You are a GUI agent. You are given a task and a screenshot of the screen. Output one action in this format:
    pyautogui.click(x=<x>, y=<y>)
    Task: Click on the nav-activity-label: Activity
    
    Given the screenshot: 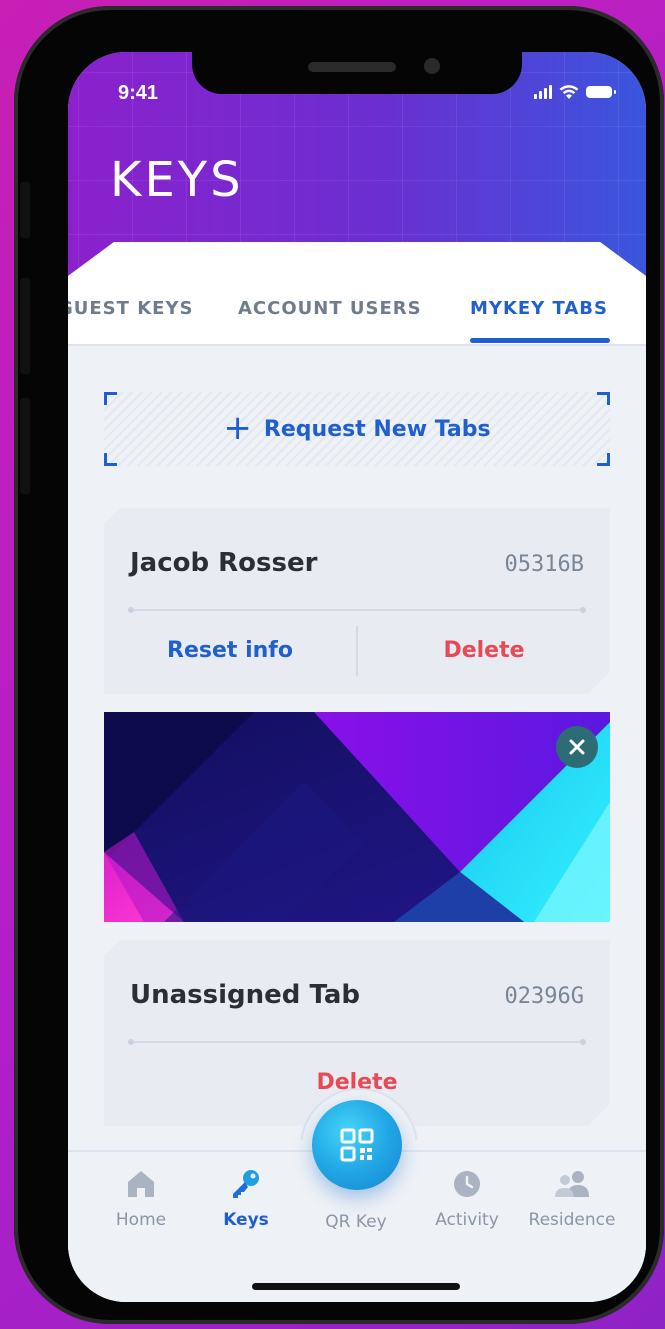 What is the action you would take?
    pyautogui.click(x=467, y=1220)
    